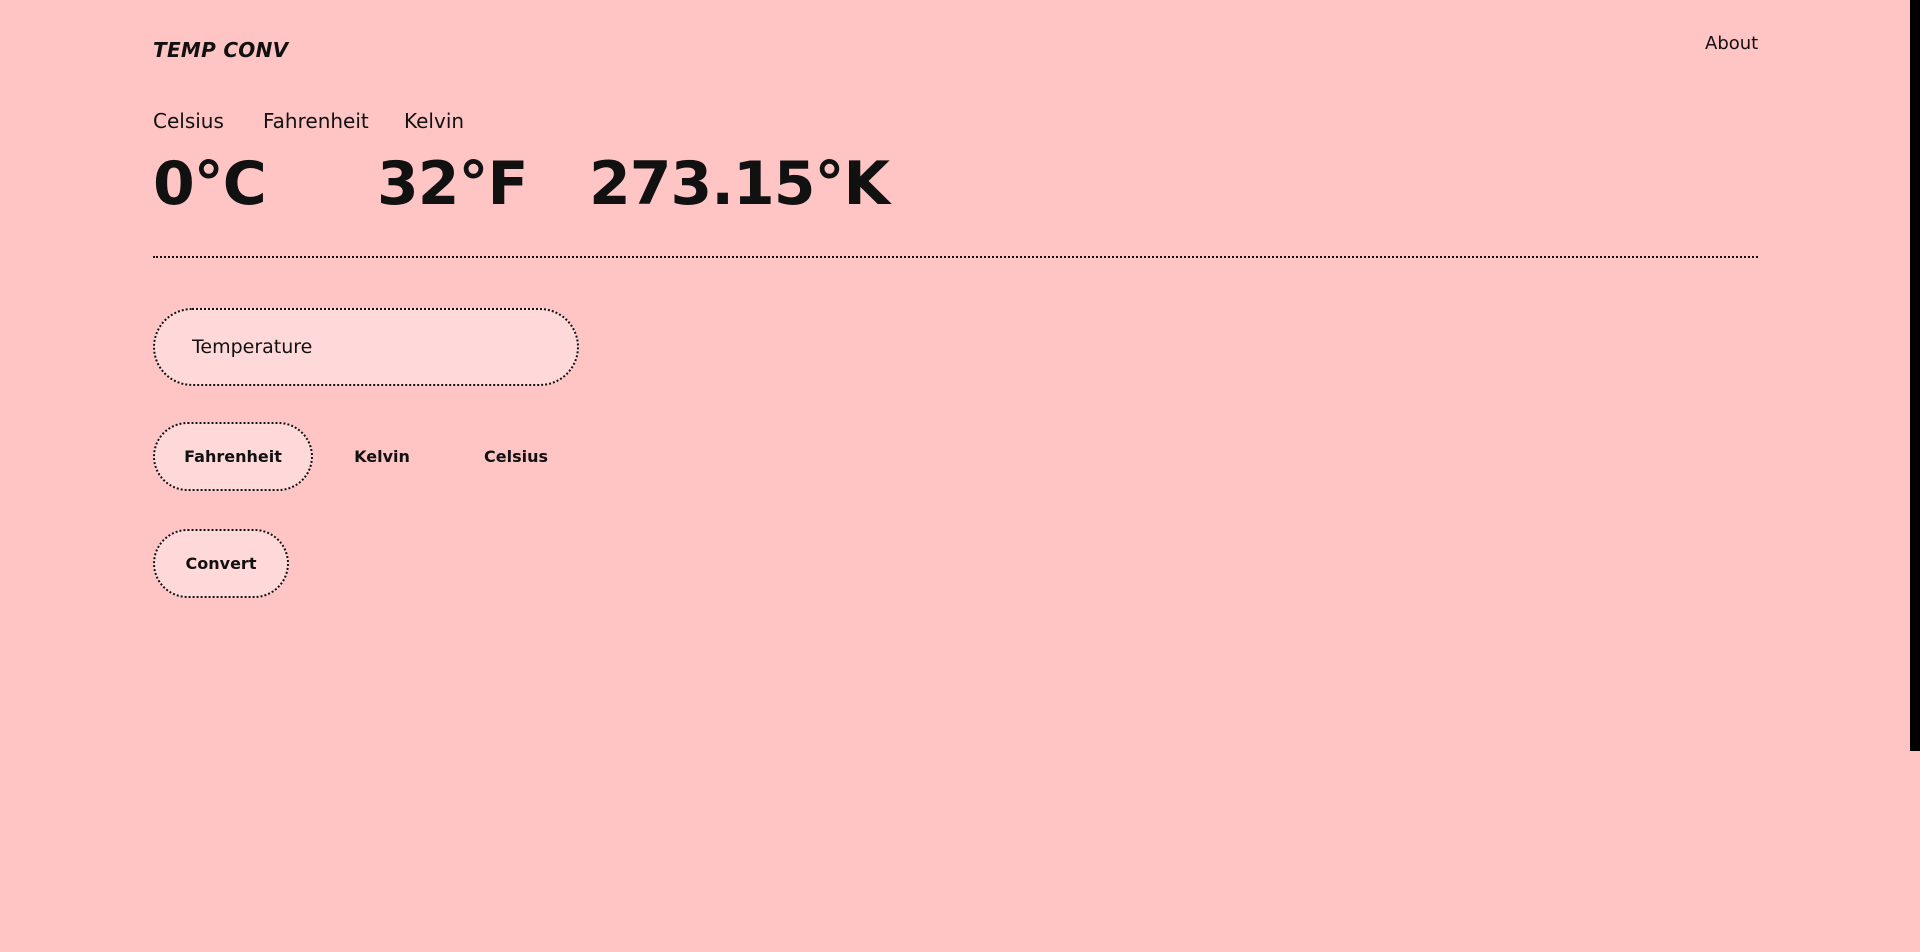 Image resolution: width=1920 pixels, height=952 pixels. Describe the element at coordinates (233, 456) in the screenshot. I see `option-fahrenheit: Fahrenheit` at that location.